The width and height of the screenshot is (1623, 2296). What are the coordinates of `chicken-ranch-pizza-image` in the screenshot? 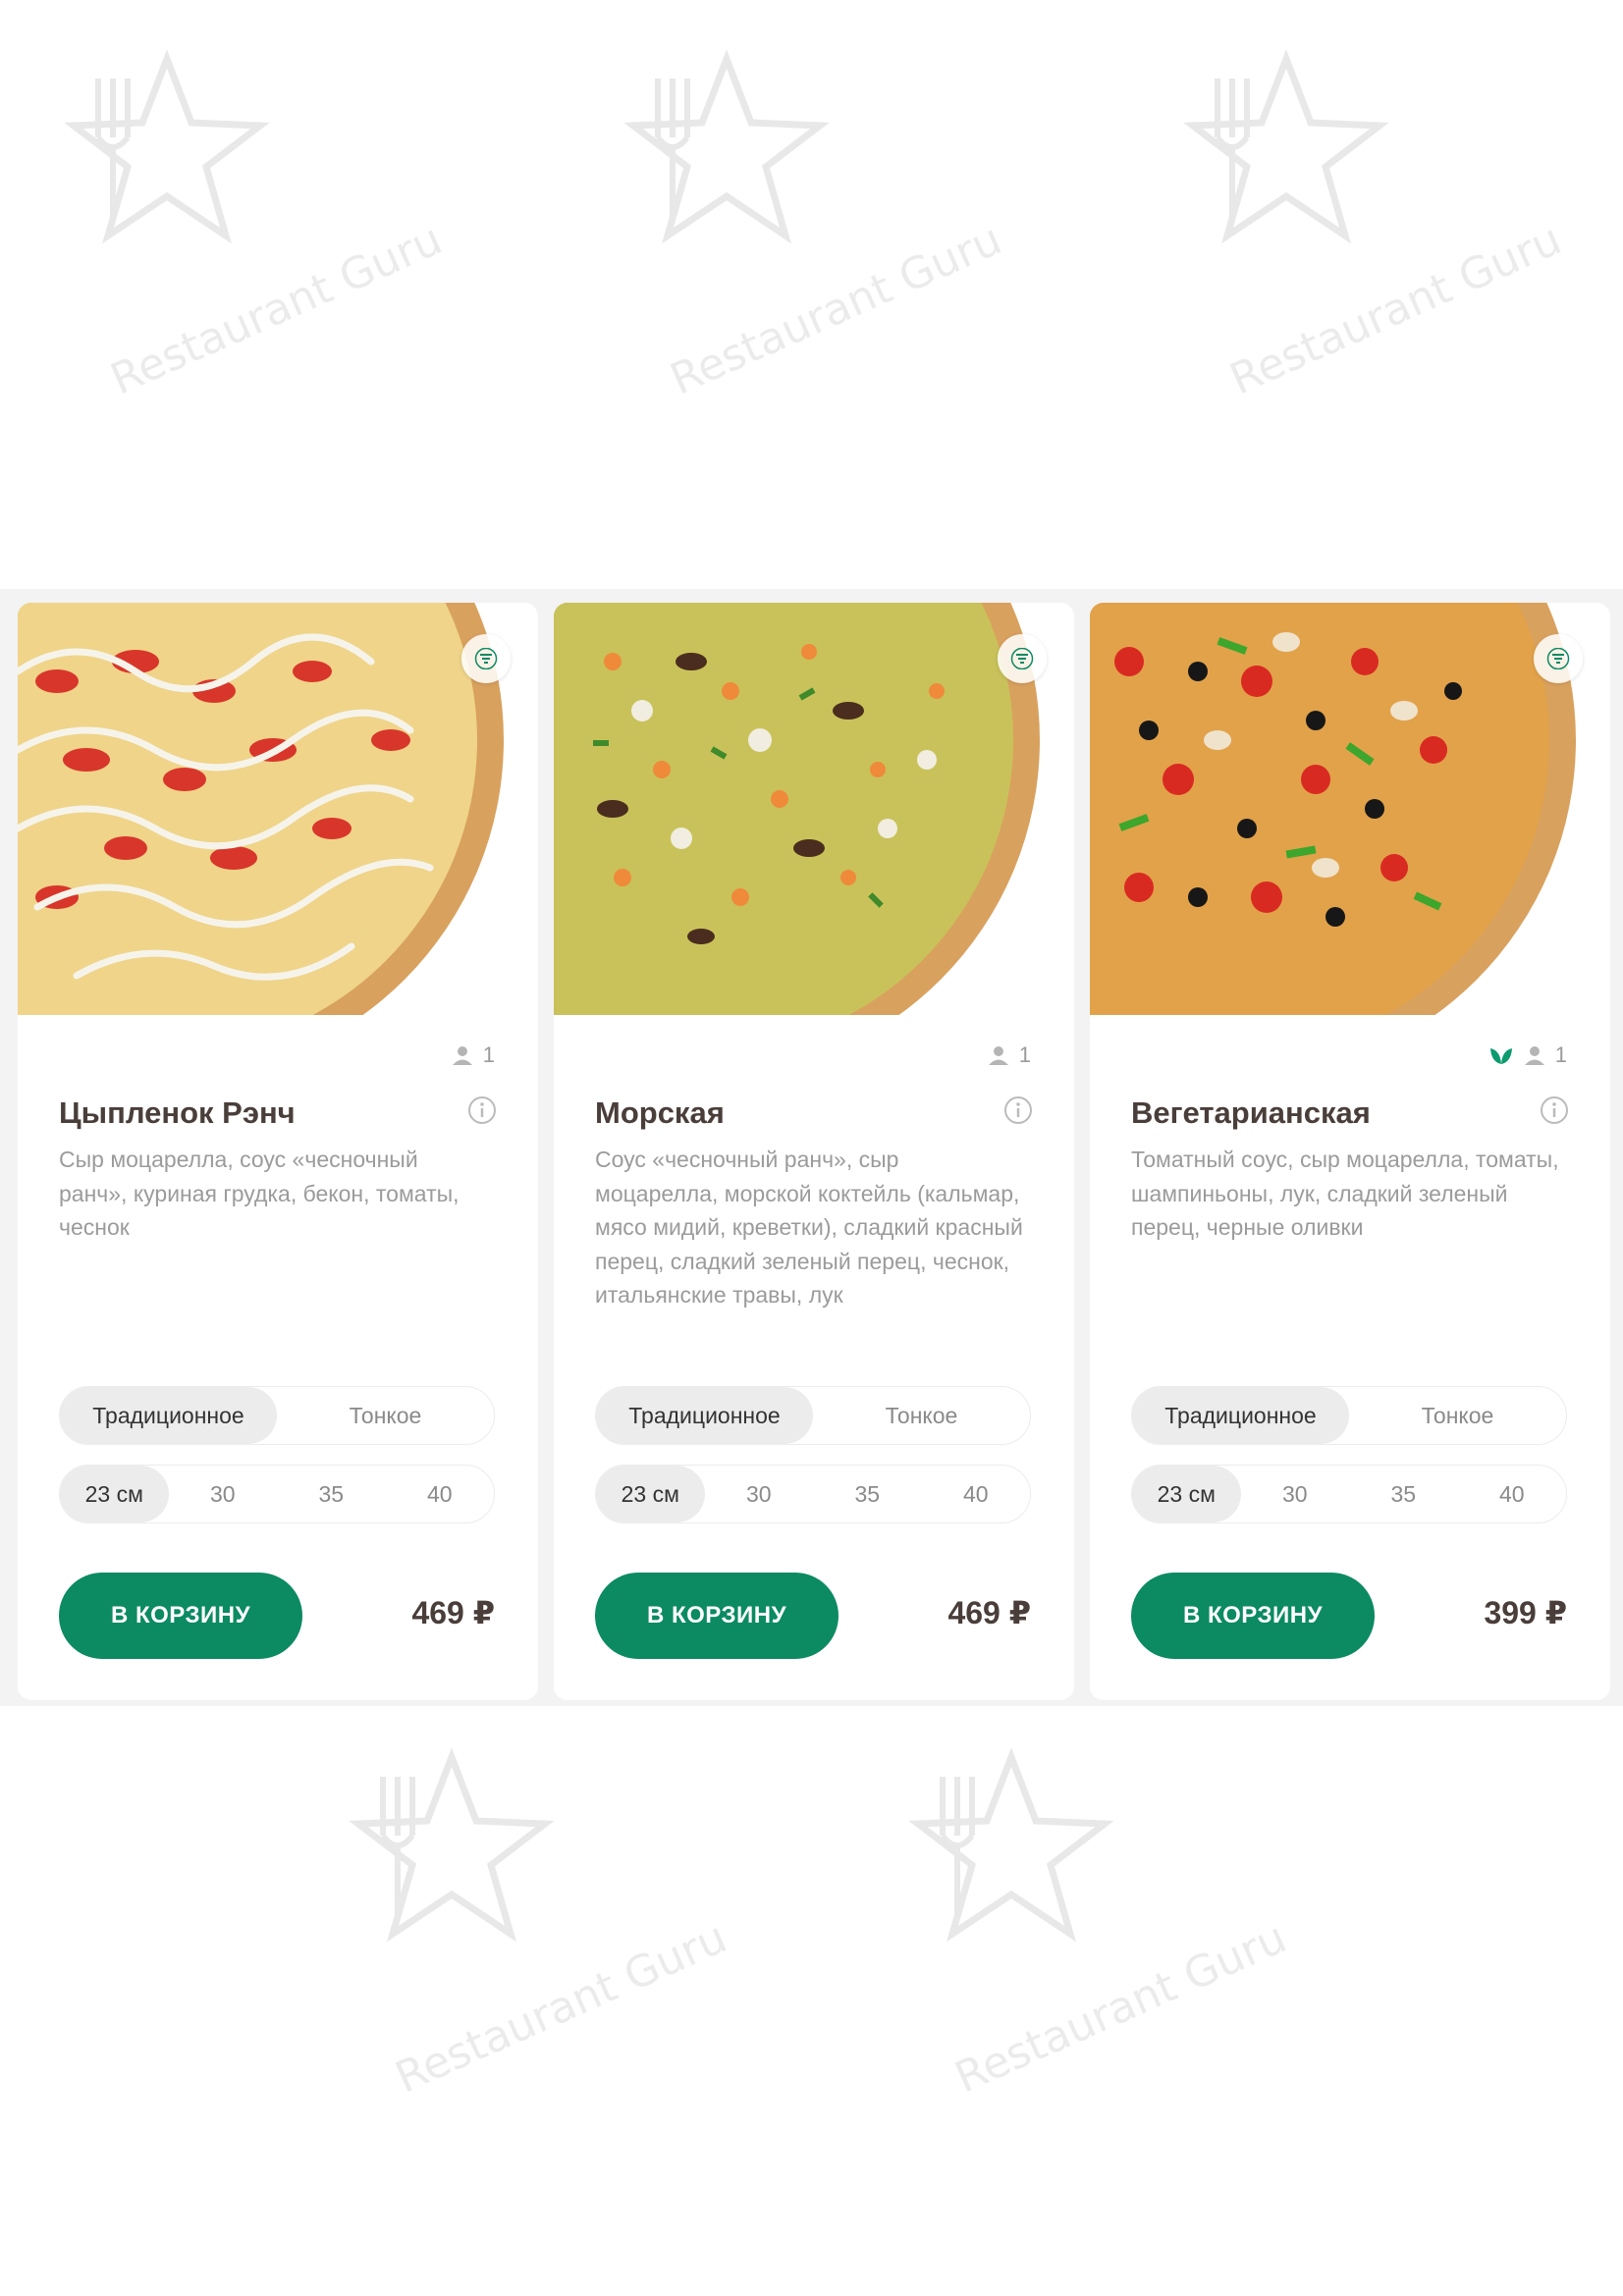 It's located at (261, 809).